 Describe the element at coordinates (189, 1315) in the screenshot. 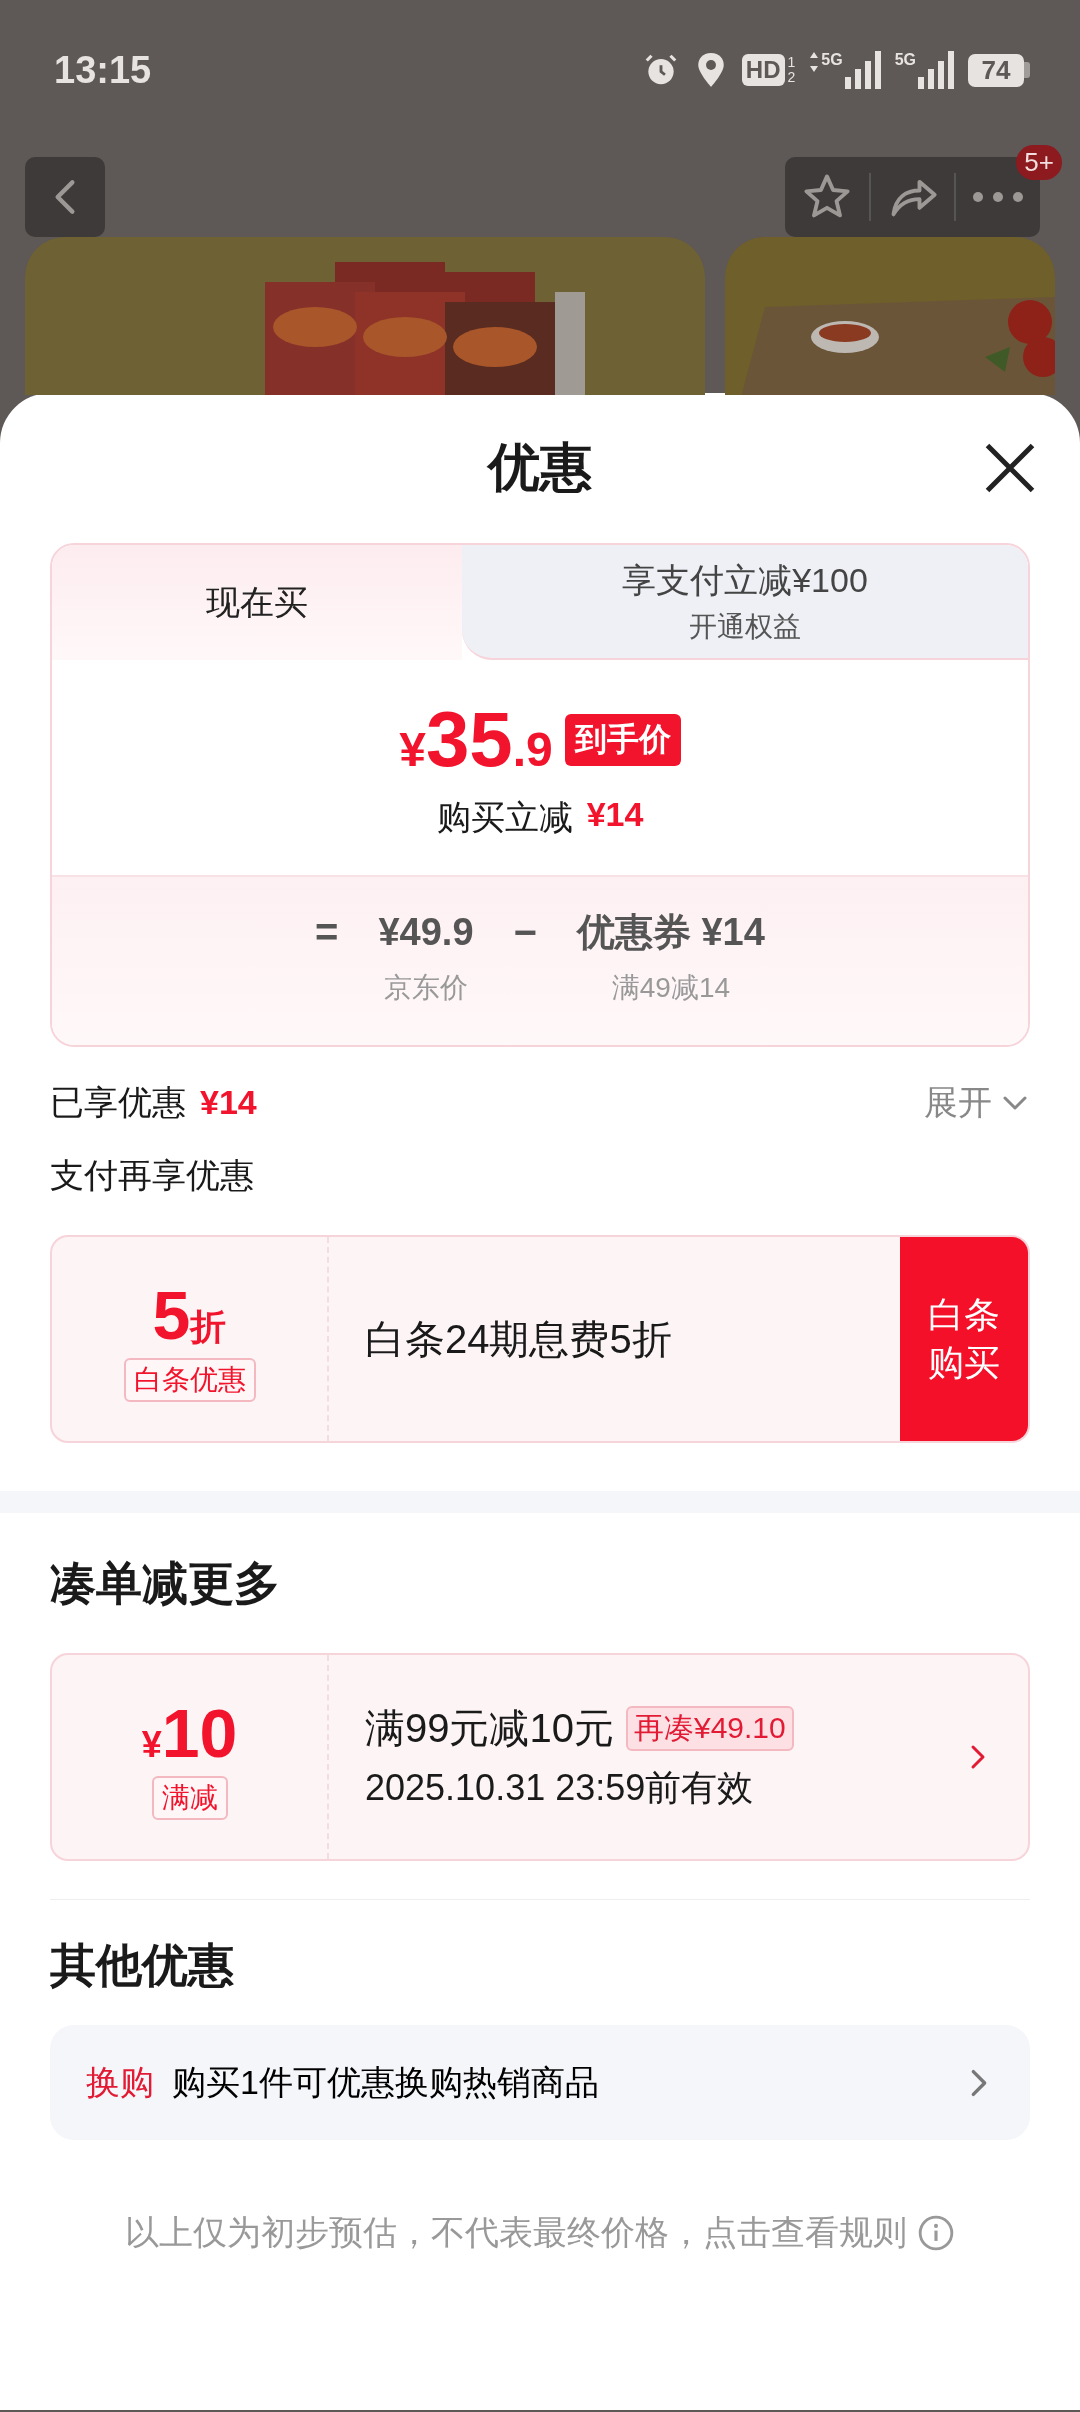

I see `discount-value: 5折` at that location.